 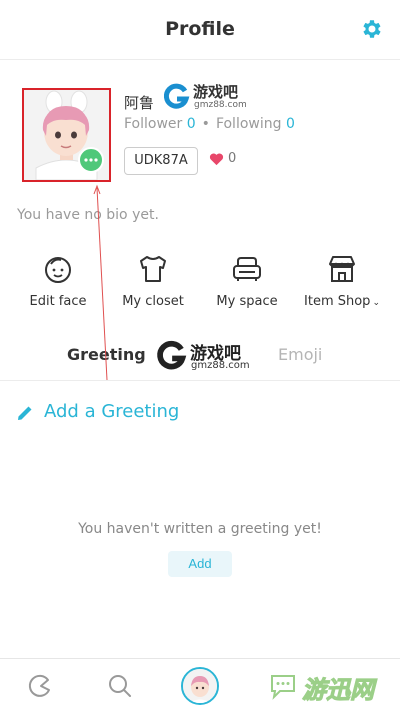 I want to click on top-bar: Profile, so click(x=200, y=30).